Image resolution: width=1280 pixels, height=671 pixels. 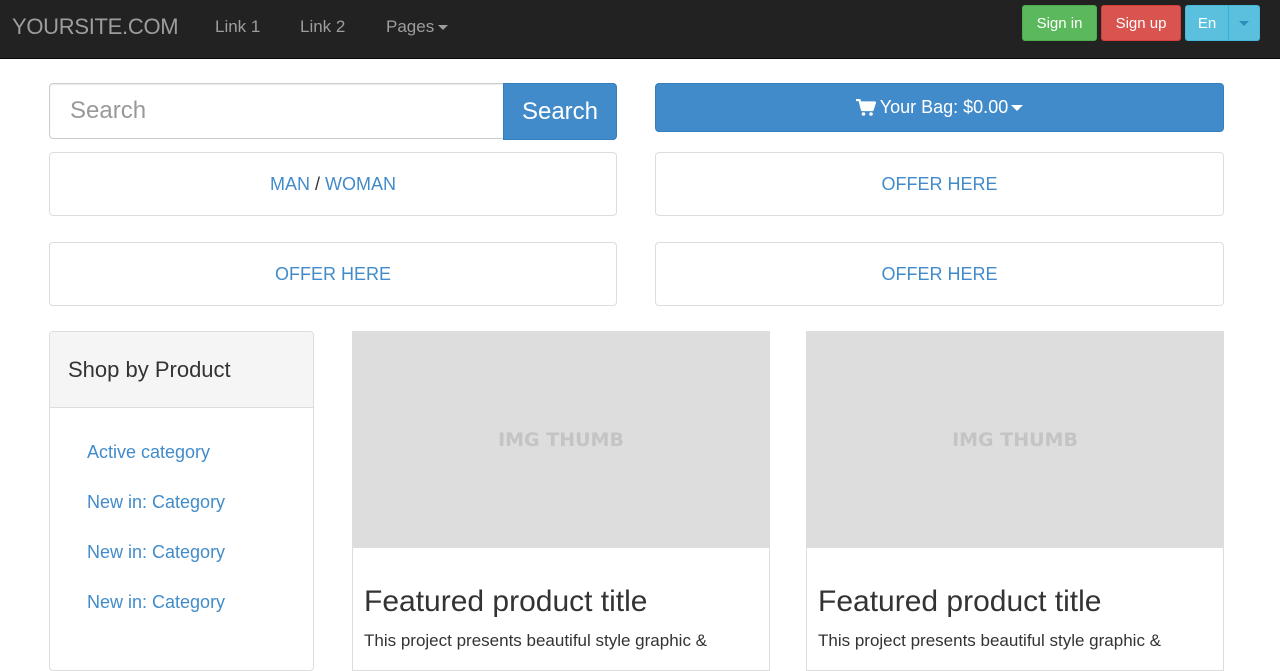 I want to click on your-bag-button: Your Bag: $0.00, so click(x=939, y=107).